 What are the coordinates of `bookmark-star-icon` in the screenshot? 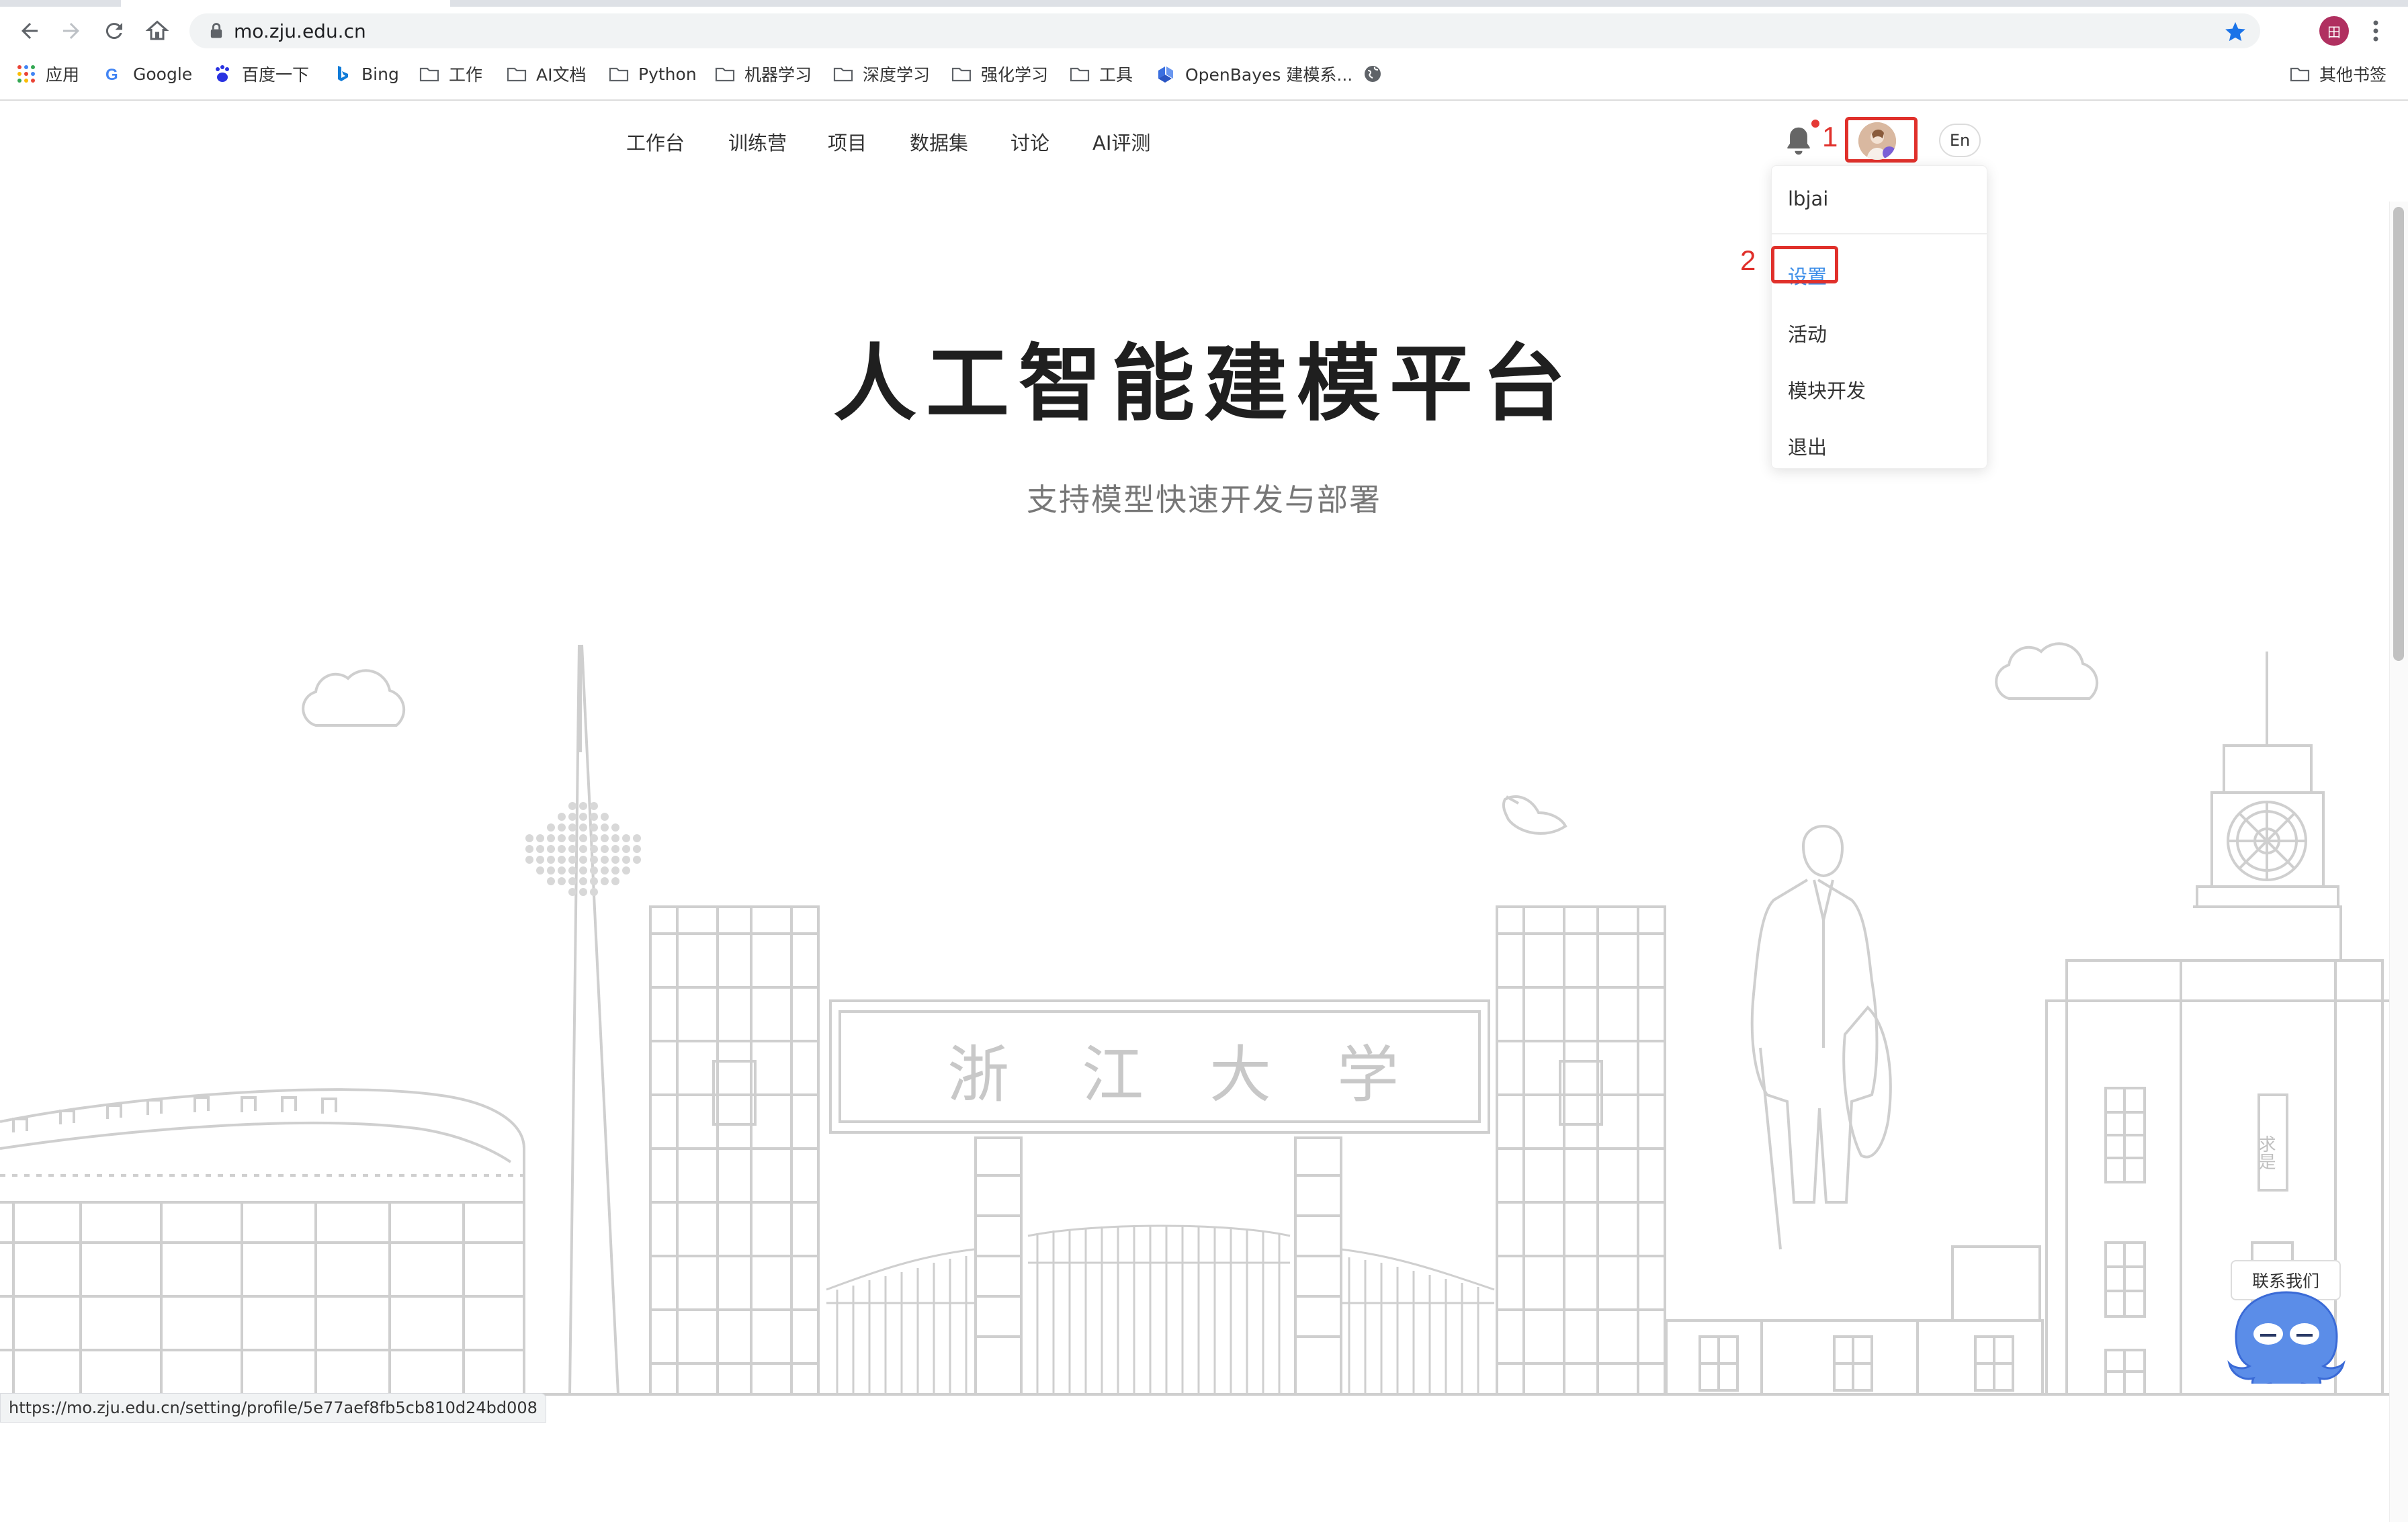 It's located at (2235, 32).